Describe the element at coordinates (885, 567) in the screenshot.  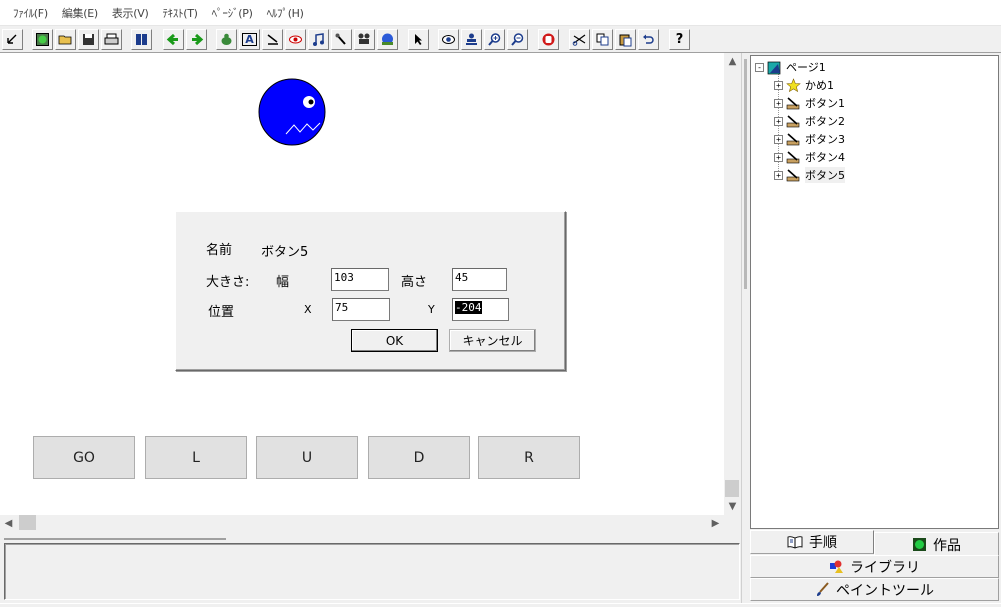
I see `tab-library-label: ライブラリ` at that location.